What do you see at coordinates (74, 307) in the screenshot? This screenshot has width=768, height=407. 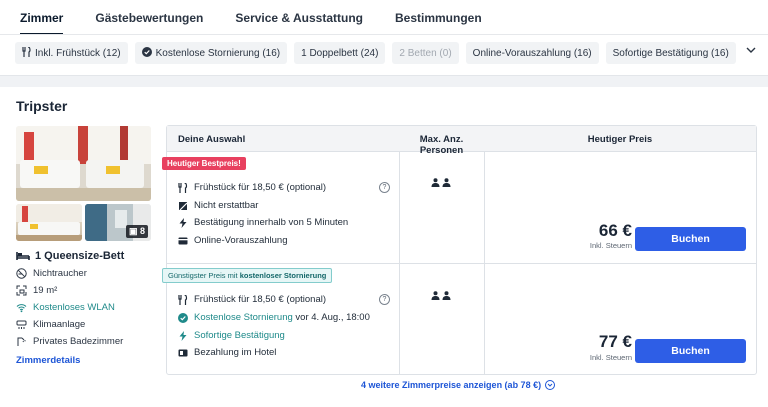 I see `amenity-label: Kostenloses WLAN` at bounding box center [74, 307].